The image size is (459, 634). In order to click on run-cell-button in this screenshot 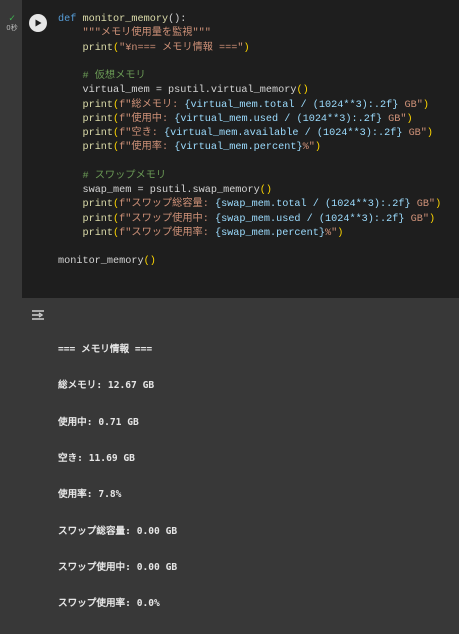, I will do `click(38, 23)`.